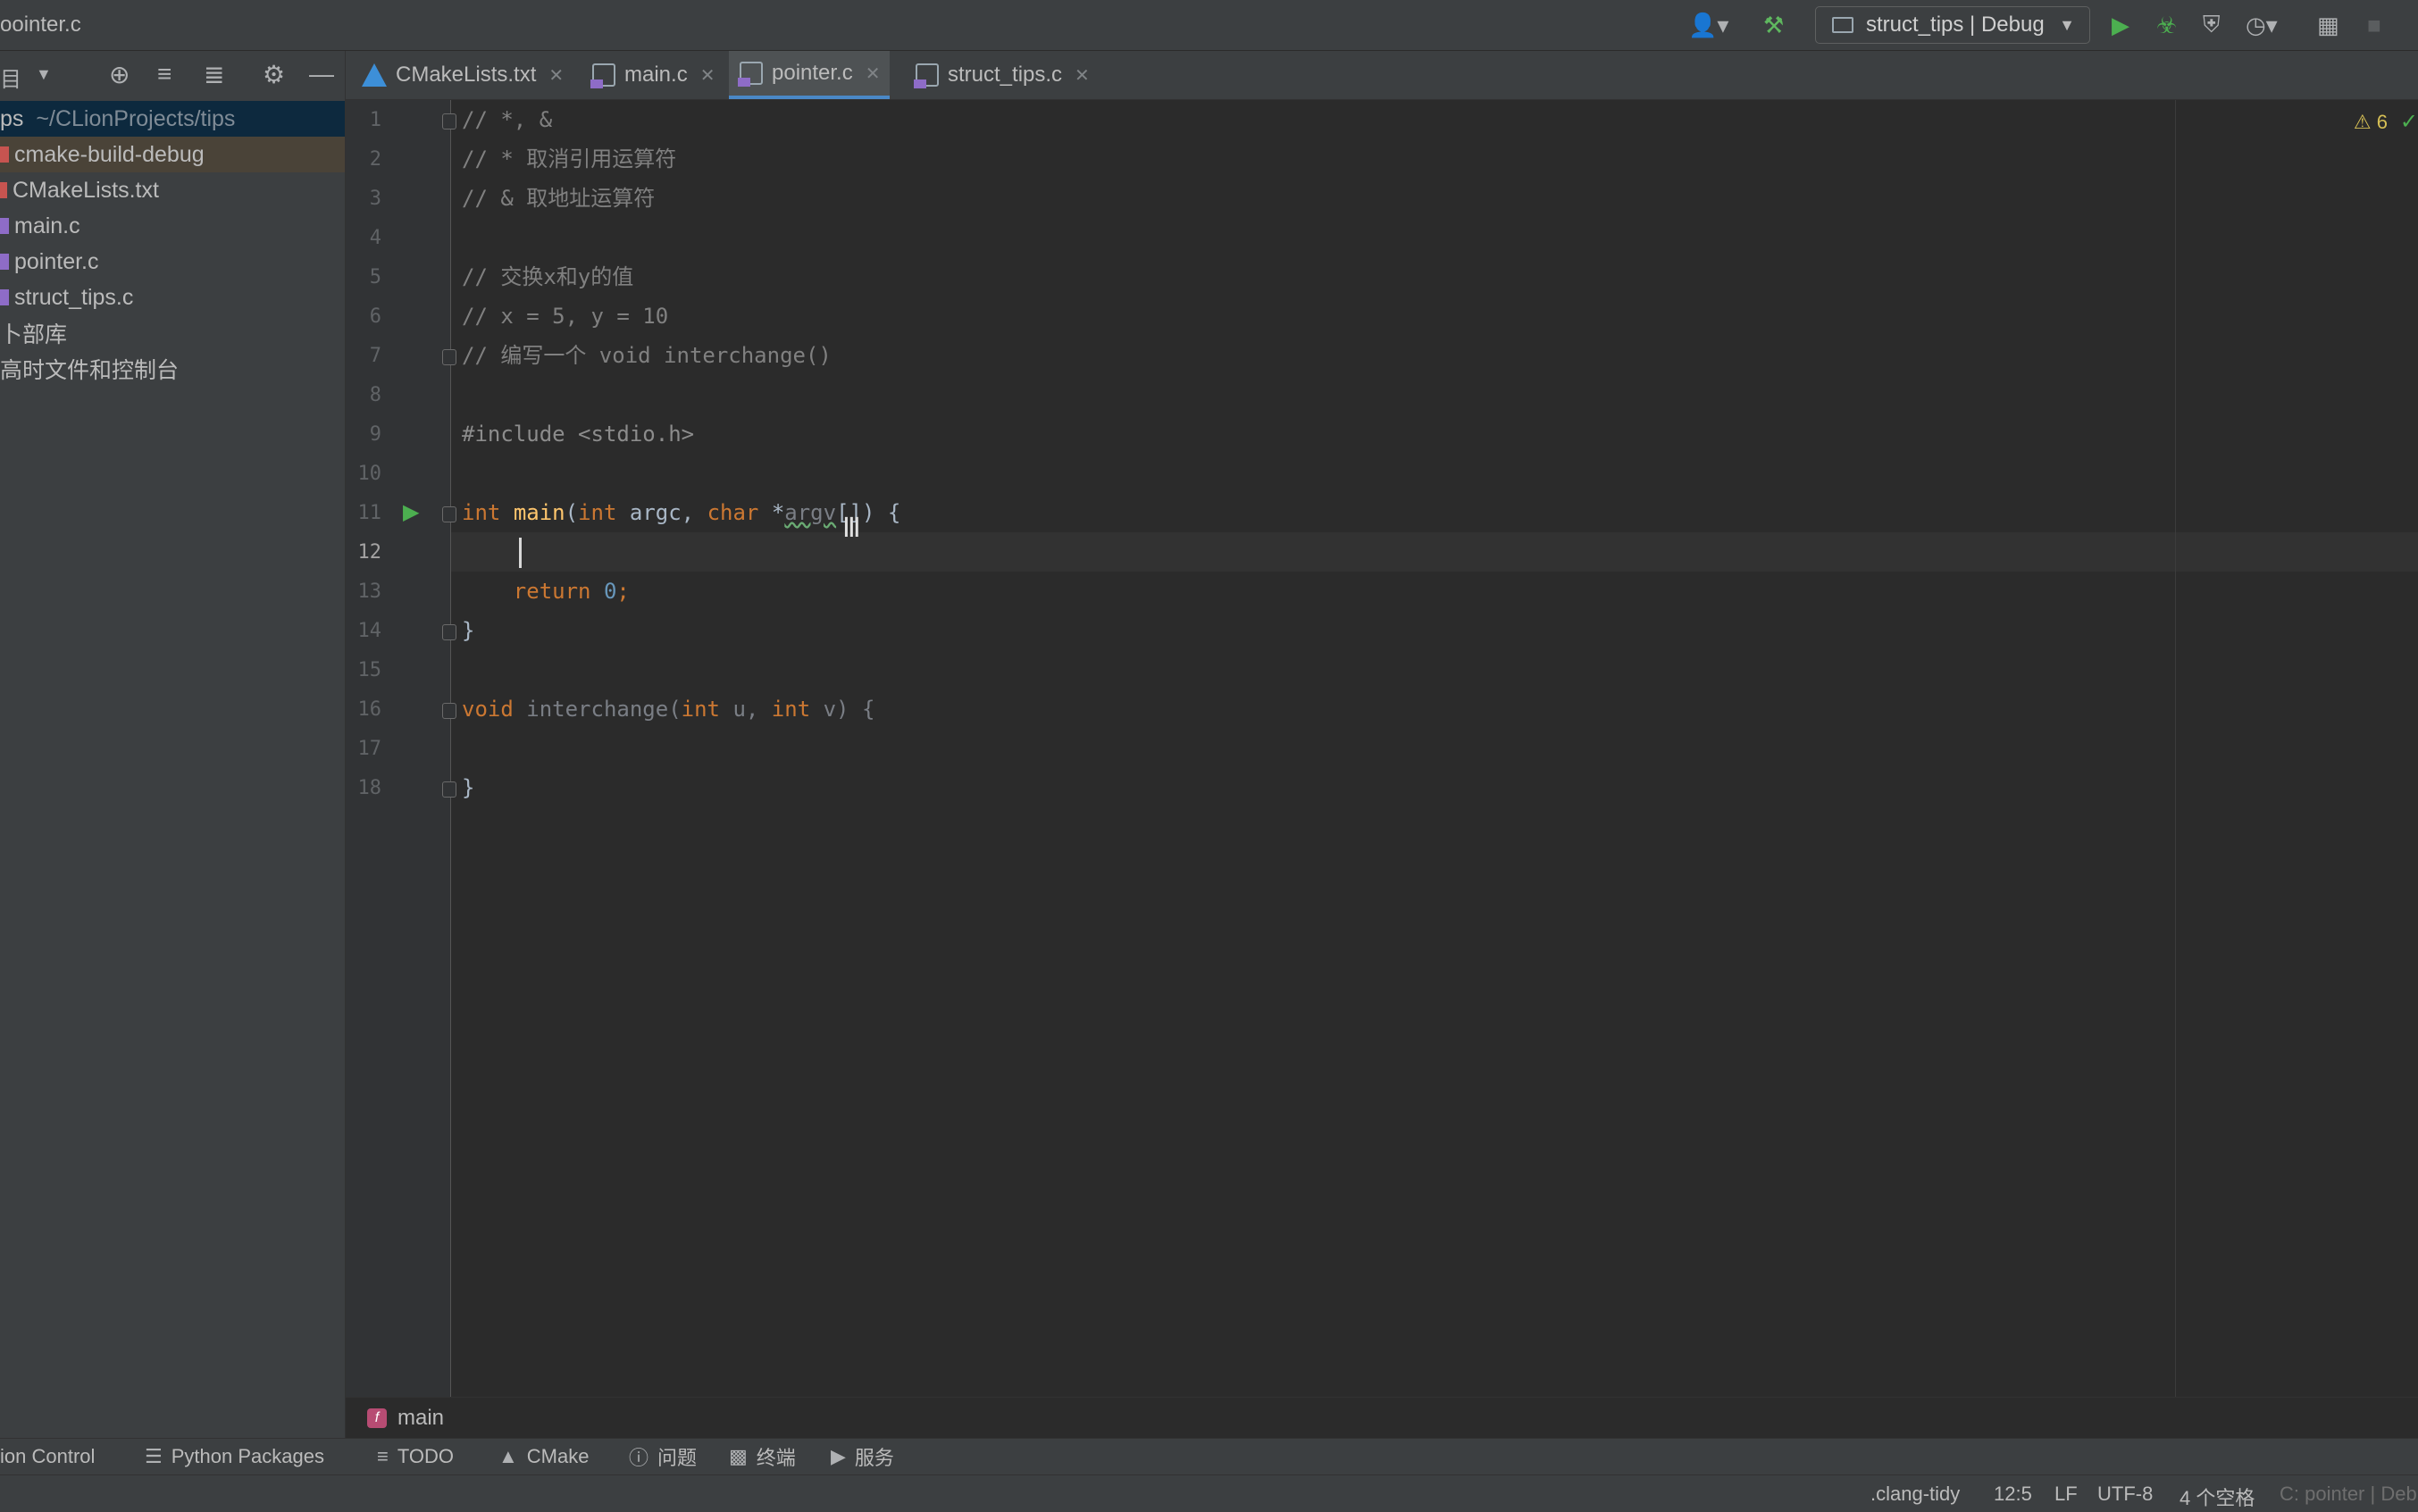 The height and width of the screenshot is (1512, 2418). I want to click on stop-icon: ■, so click(2374, 25).